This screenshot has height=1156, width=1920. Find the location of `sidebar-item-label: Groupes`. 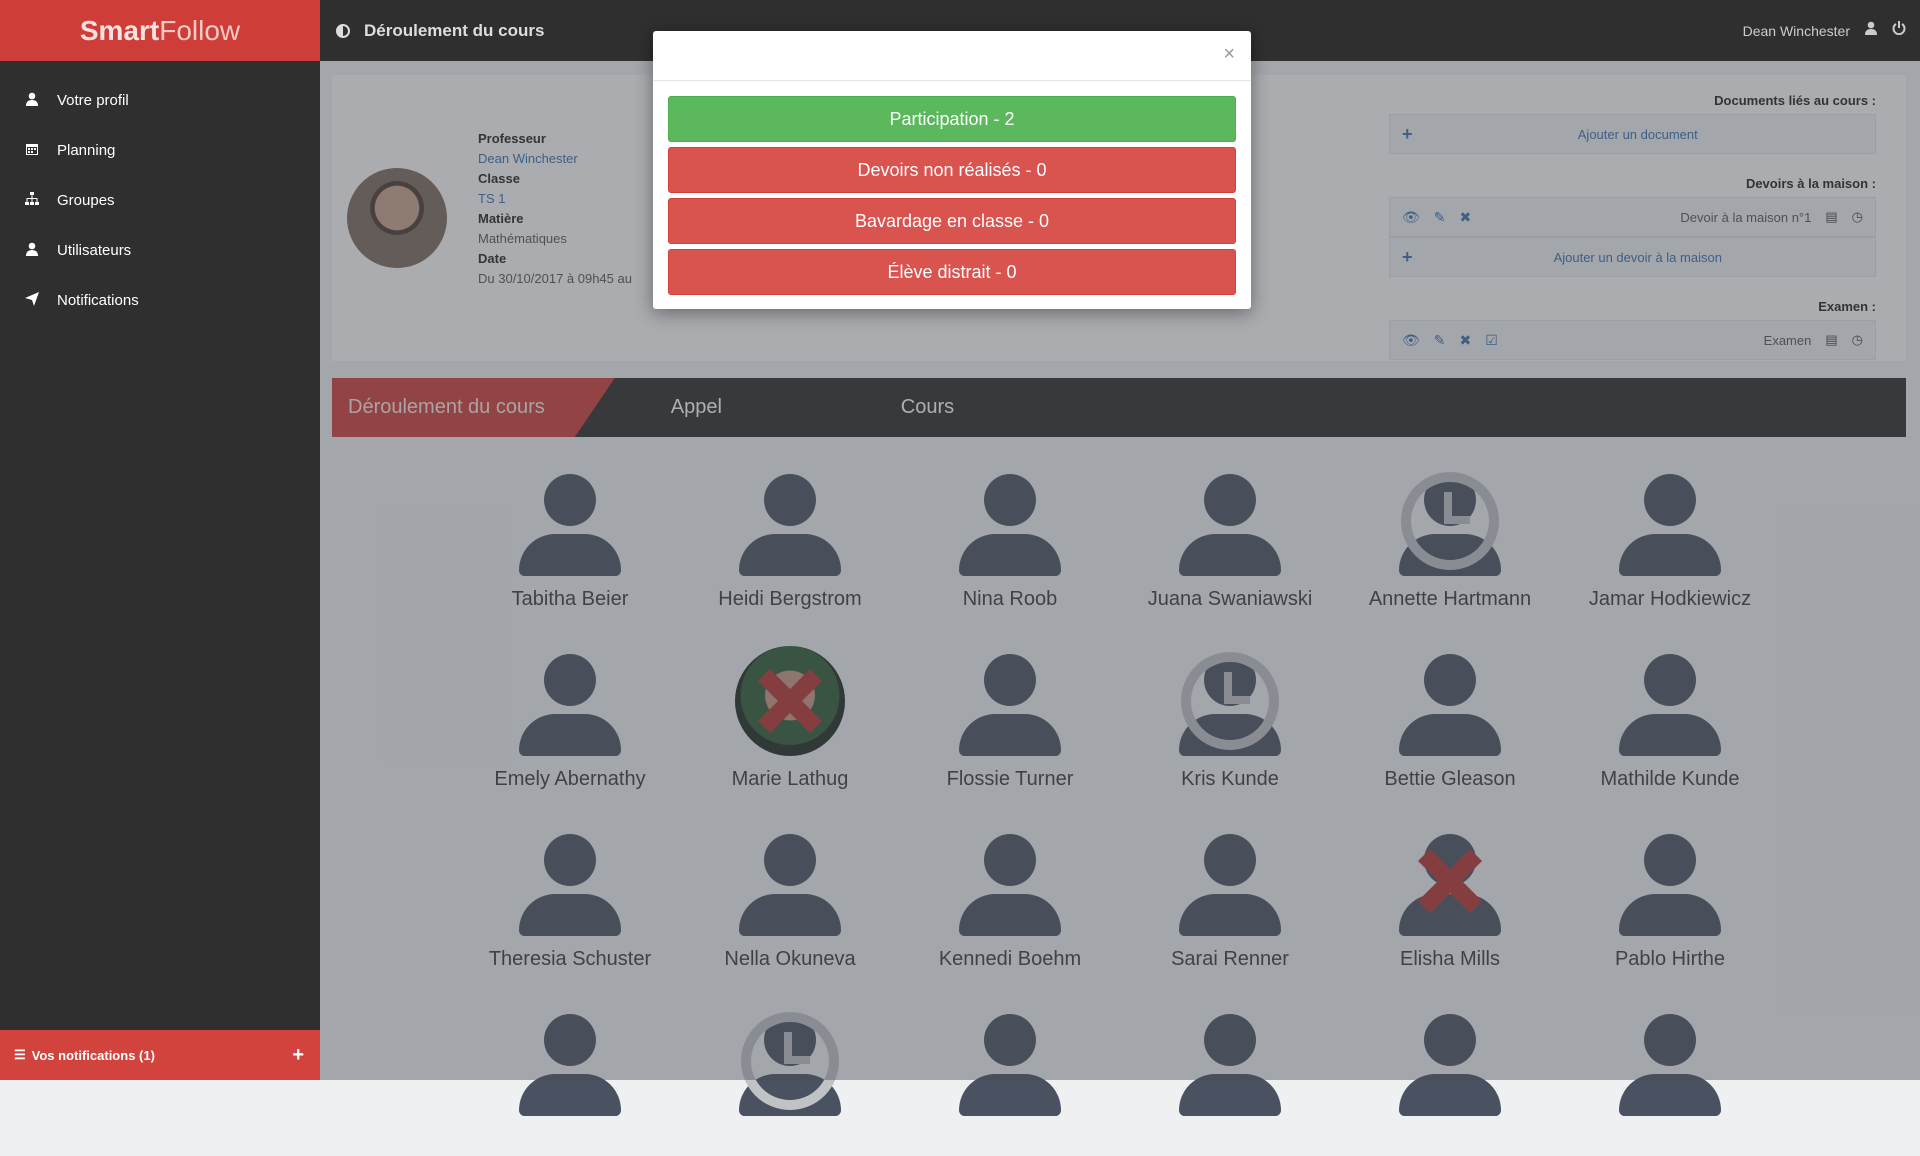

sidebar-item-label: Groupes is located at coordinates (86, 200).